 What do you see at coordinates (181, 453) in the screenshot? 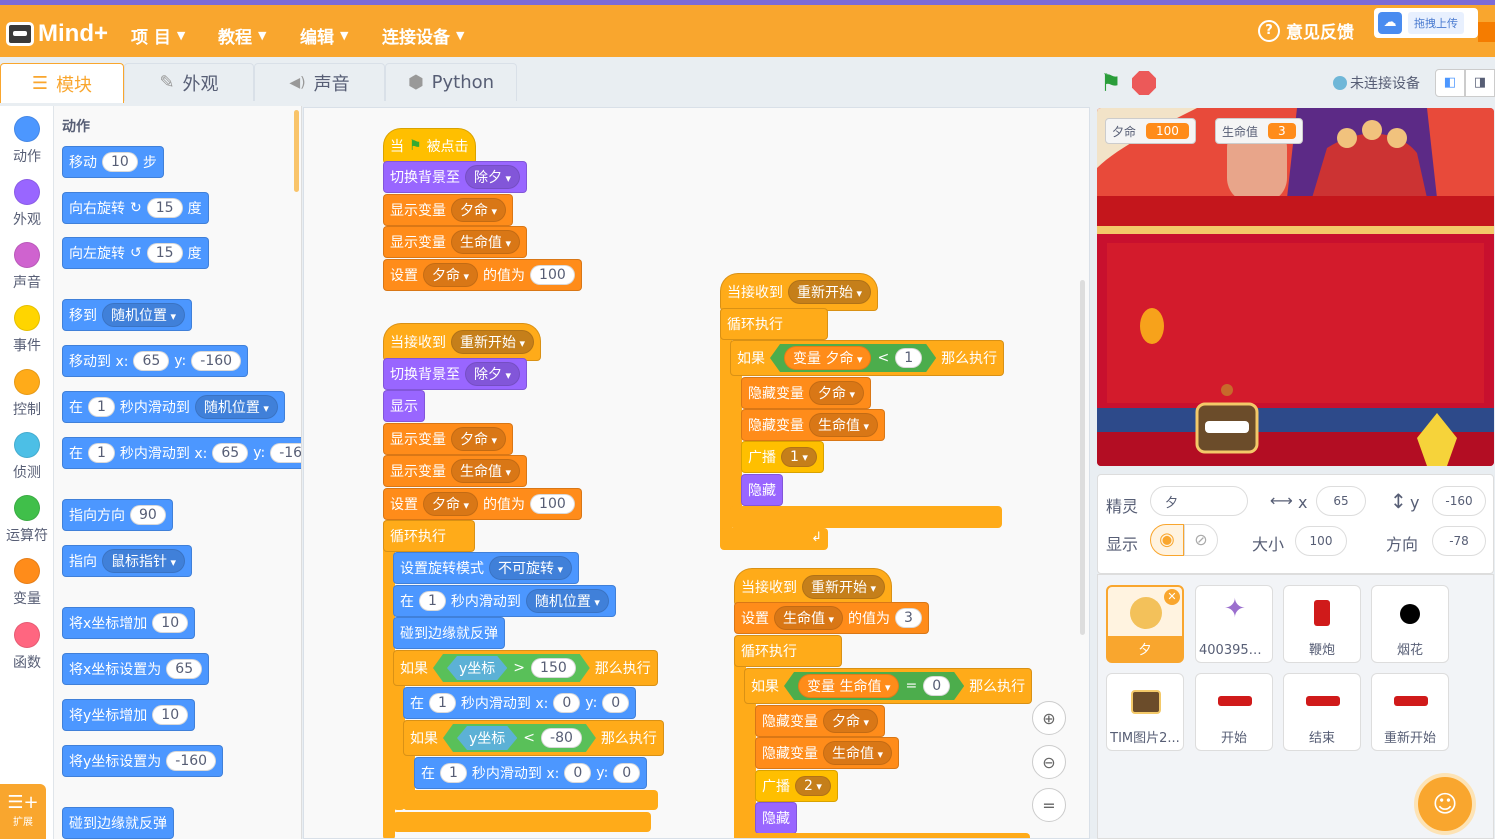
I see `block-glide-xy: 在1秒内滑动到 x:65y:-160` at bounding box center [181, 453].